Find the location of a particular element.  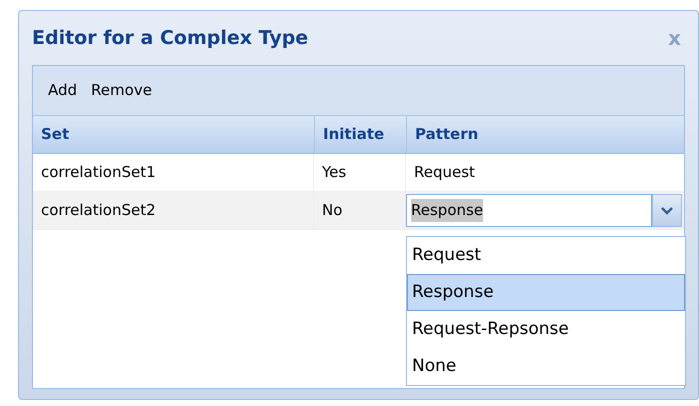

column-header: Pattern is located at coordinates (545, 134).